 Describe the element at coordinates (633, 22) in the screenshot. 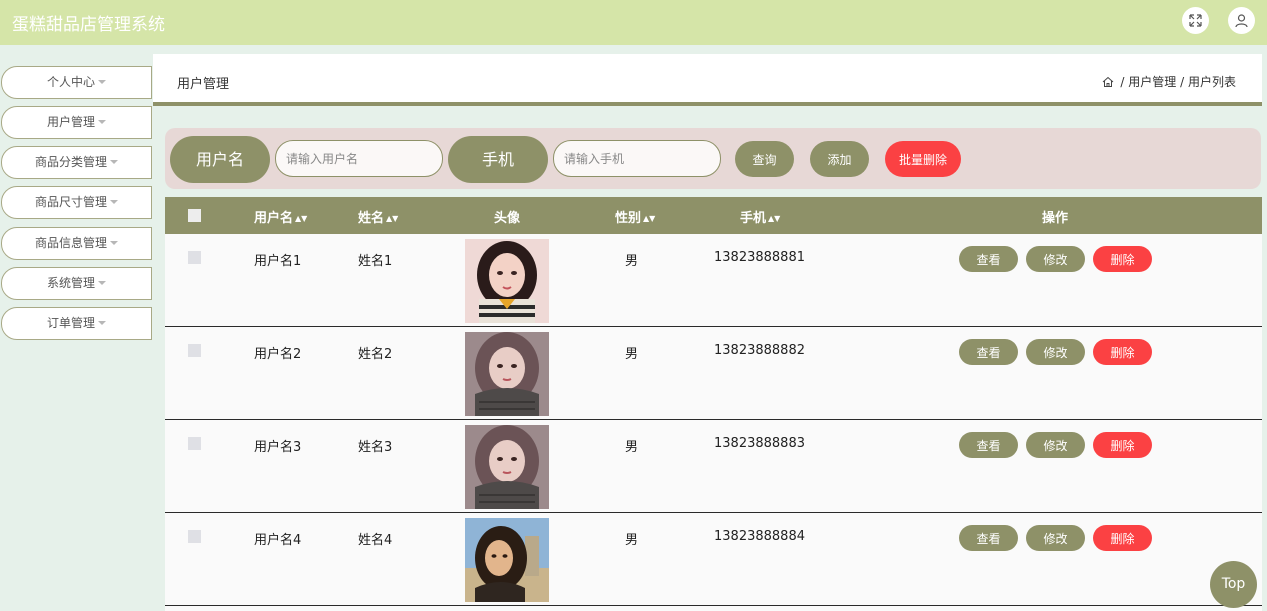

I see `top-bar: 蛋糕甜品店管理系统` at that location.